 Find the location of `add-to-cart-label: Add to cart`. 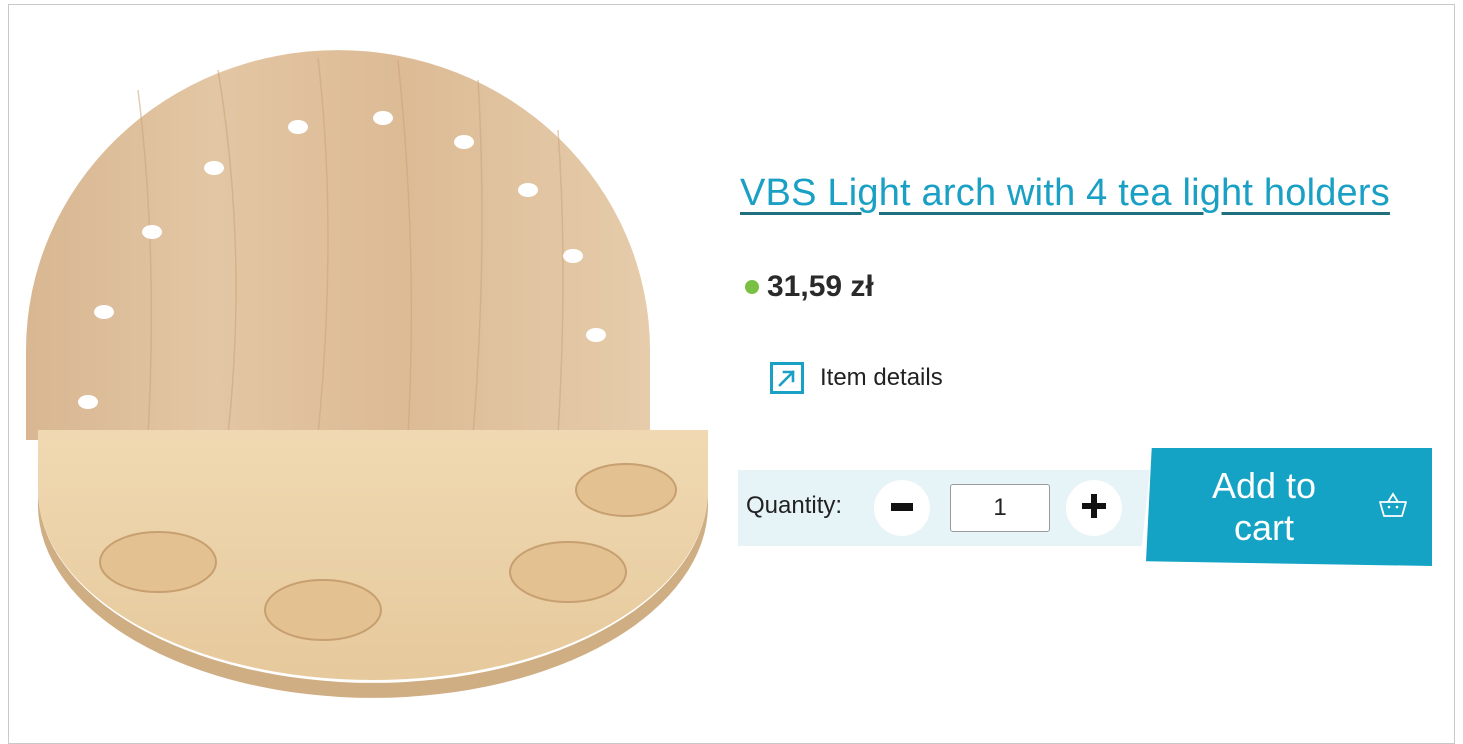

add-to-cart-label: Add to cart is located at coordinates (1264, 507).